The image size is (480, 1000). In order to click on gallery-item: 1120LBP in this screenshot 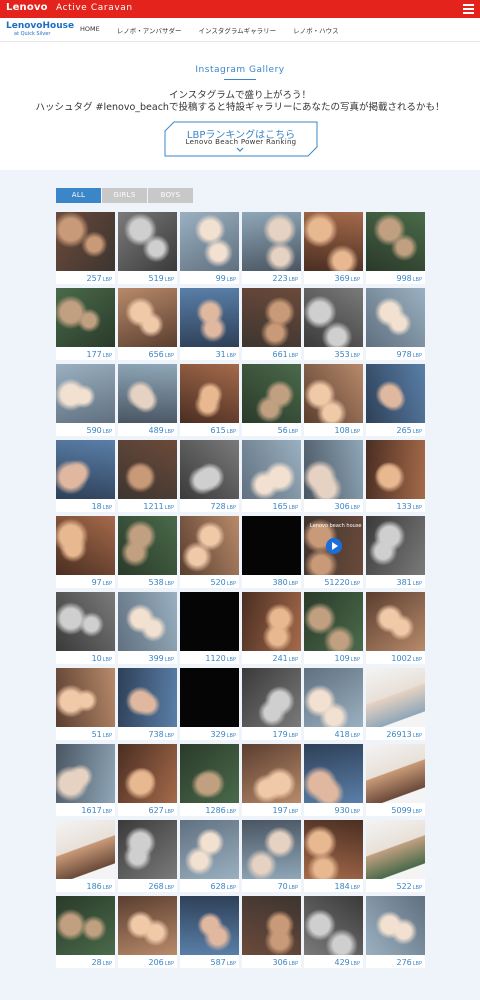, I will do `click(209, 628)`.